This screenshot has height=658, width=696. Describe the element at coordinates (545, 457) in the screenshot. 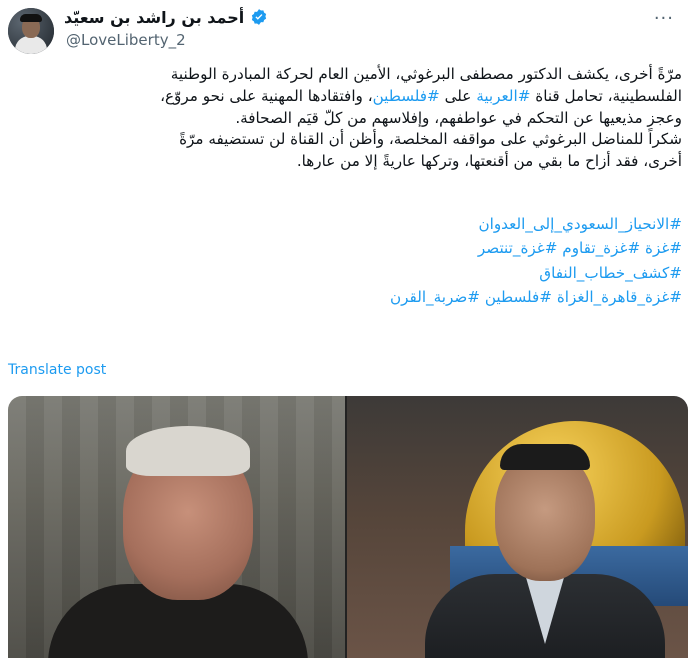

I see `anchor-hair` at that location.